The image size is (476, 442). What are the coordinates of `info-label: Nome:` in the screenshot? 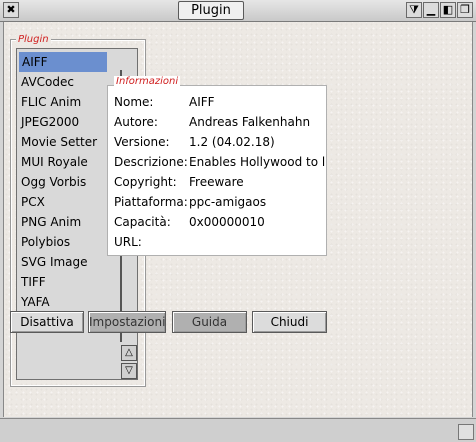 It's located at (134, 102).